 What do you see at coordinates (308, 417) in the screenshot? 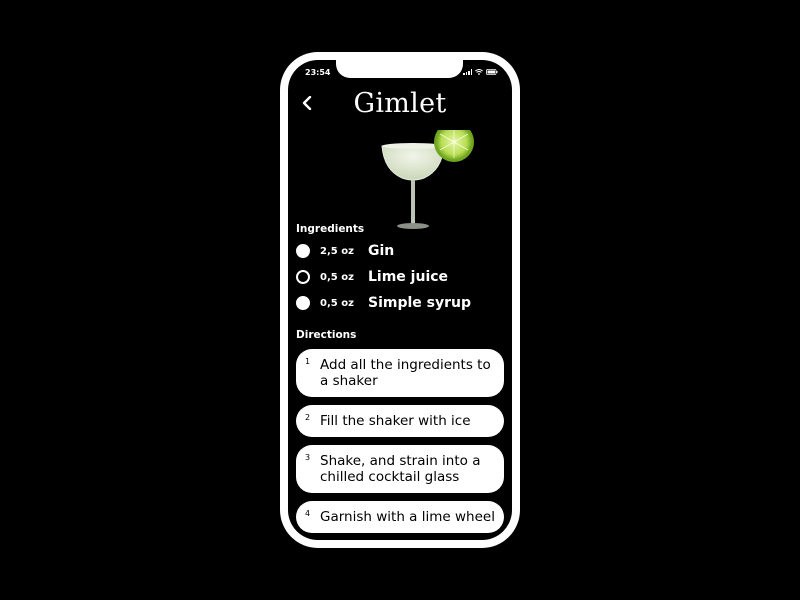
I see `step-number: 2` at bounding box center [308, 417].